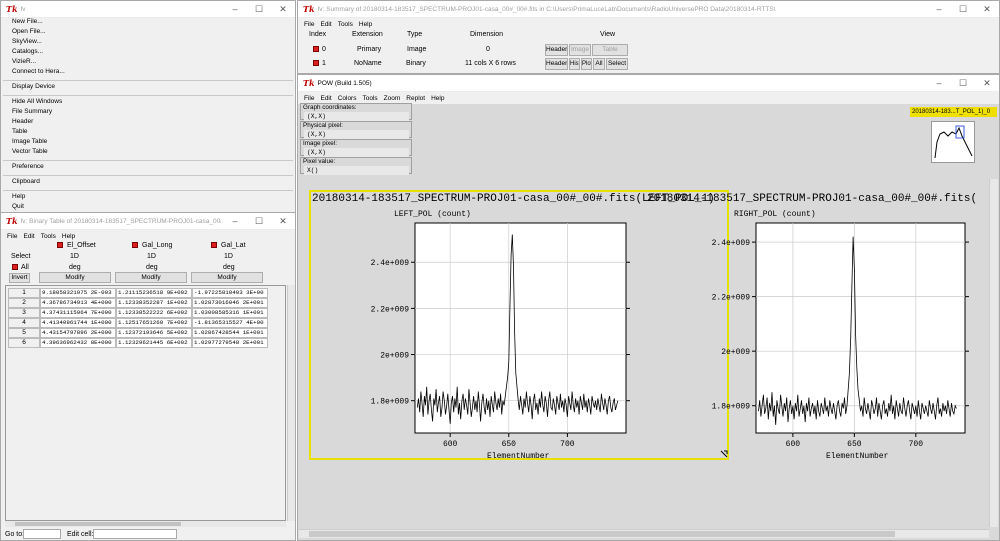 The image size is (1000, 541). Describe the element at coordinates (230, 333) in the screenshot. I see `table-cell: 1.02867428544 1E+001` at that location.